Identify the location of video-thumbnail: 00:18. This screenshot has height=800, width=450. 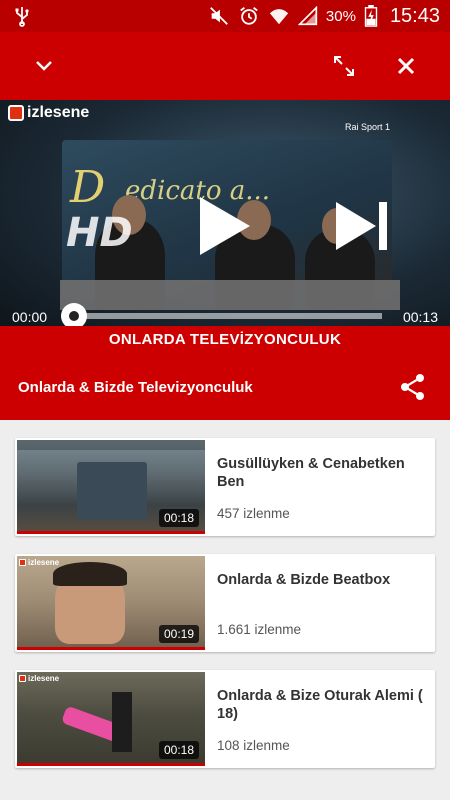
(111, 487).